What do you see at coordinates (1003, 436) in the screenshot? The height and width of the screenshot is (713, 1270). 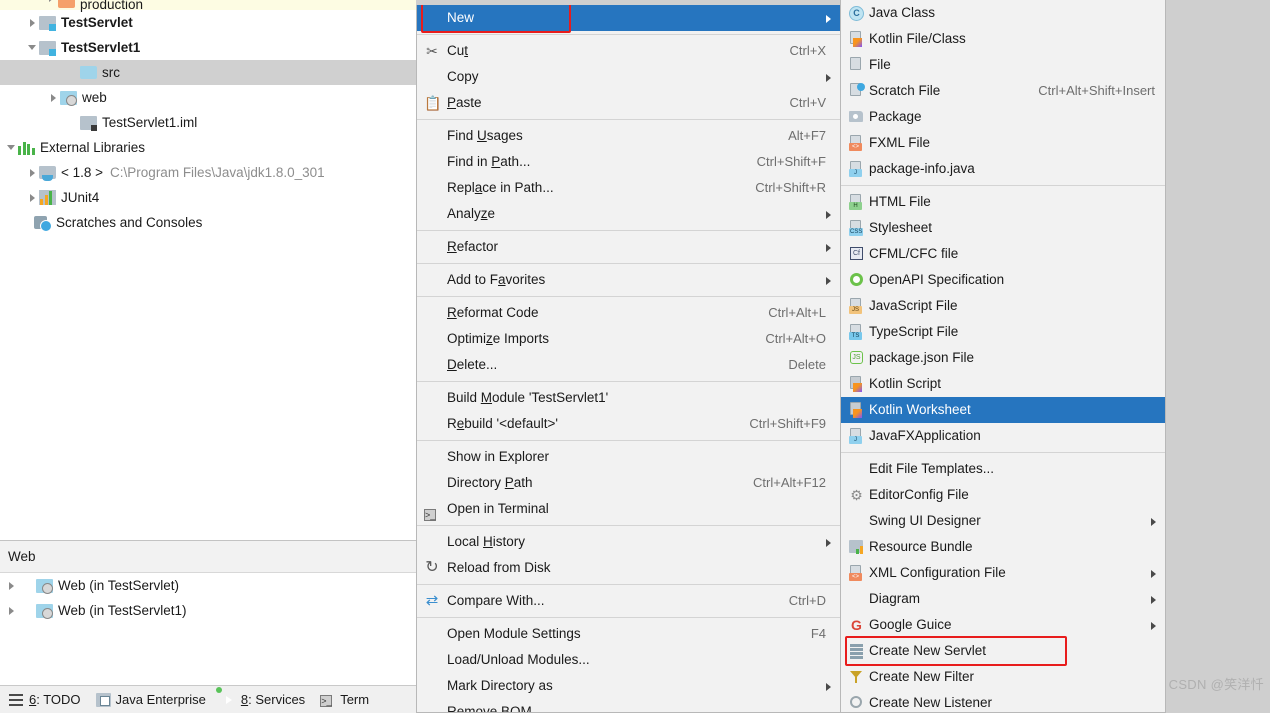 I see `submenu-item-javafxapplication: J JavaFXApplication` at bounding box center [1003, 436].